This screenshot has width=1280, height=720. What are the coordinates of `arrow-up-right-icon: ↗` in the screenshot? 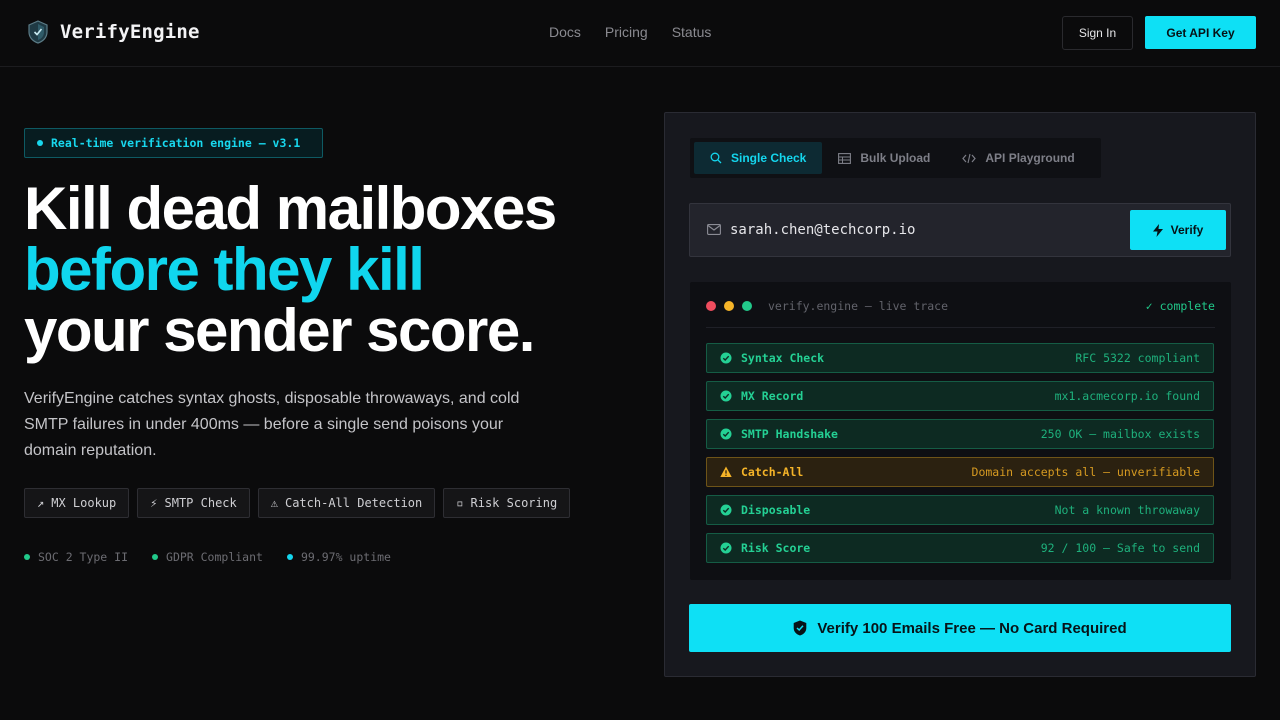 It's located at (41, 503).